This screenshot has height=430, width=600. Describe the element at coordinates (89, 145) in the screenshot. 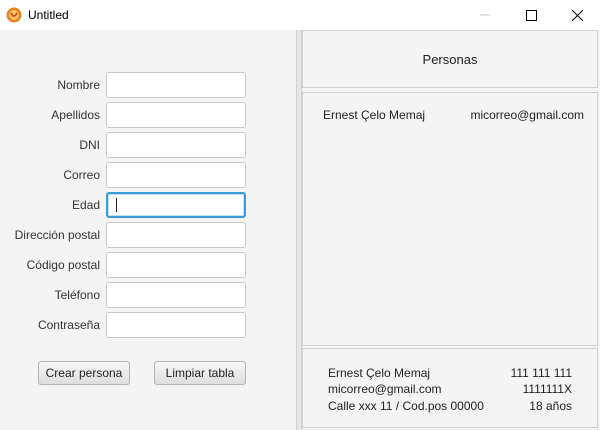

I see `label-dni: DNI` at that location.